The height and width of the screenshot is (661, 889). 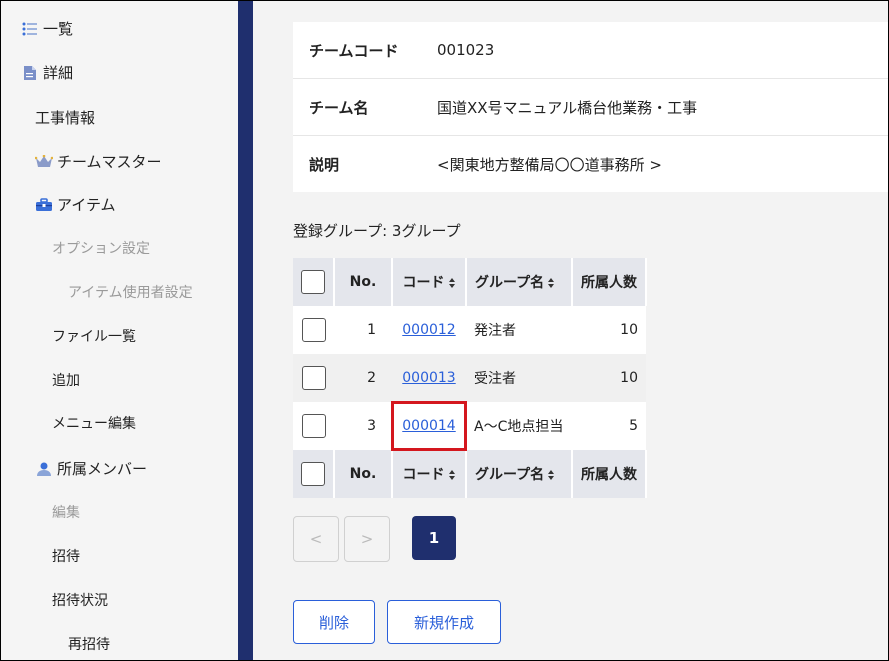 What do you see at coordinates (58, 73) in the screenshot?
I see `sidebar-item-label: 詳細` at bounding box center [58, 73].